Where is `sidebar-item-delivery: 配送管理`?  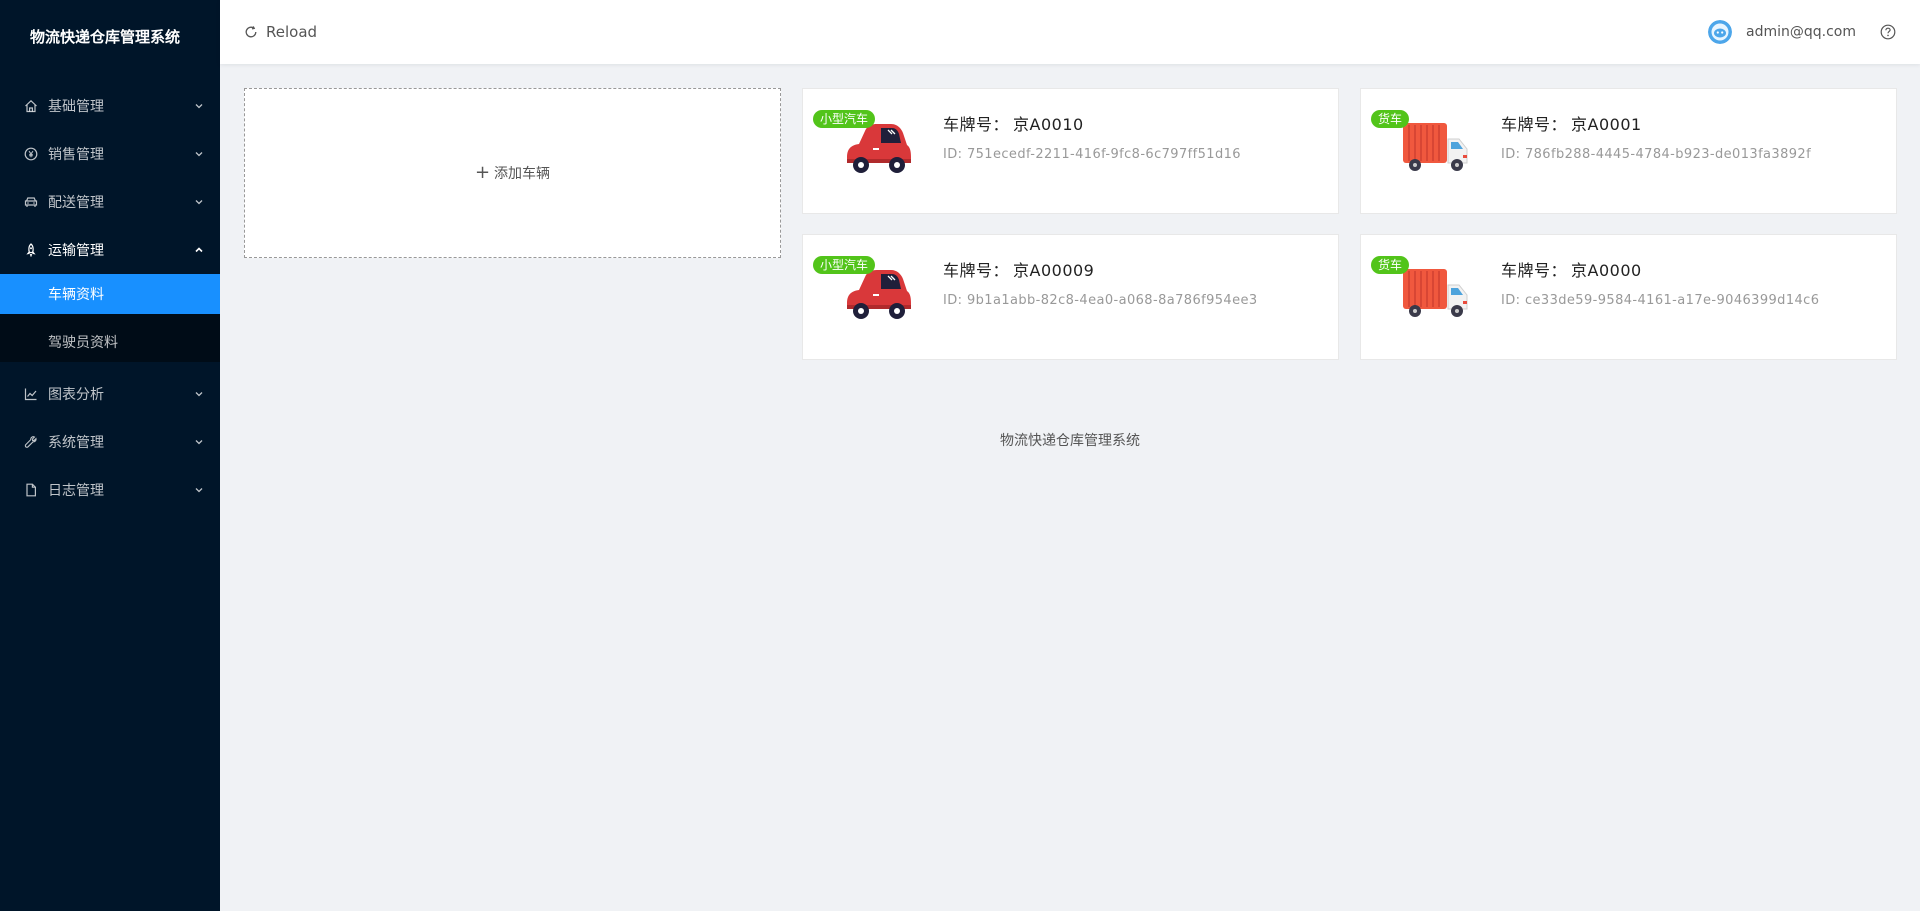
sidebar-item-delivery: 配送管理 is located at coordinates (110, 202).